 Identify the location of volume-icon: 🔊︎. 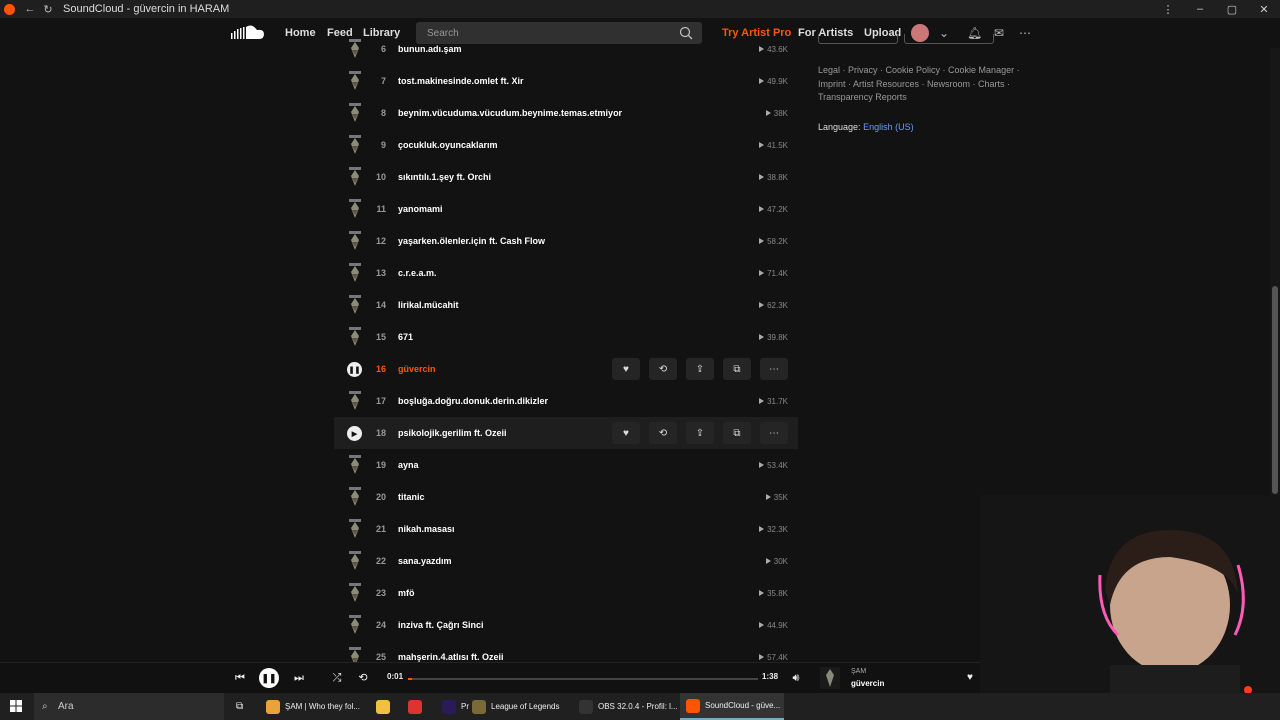
(796, 678).